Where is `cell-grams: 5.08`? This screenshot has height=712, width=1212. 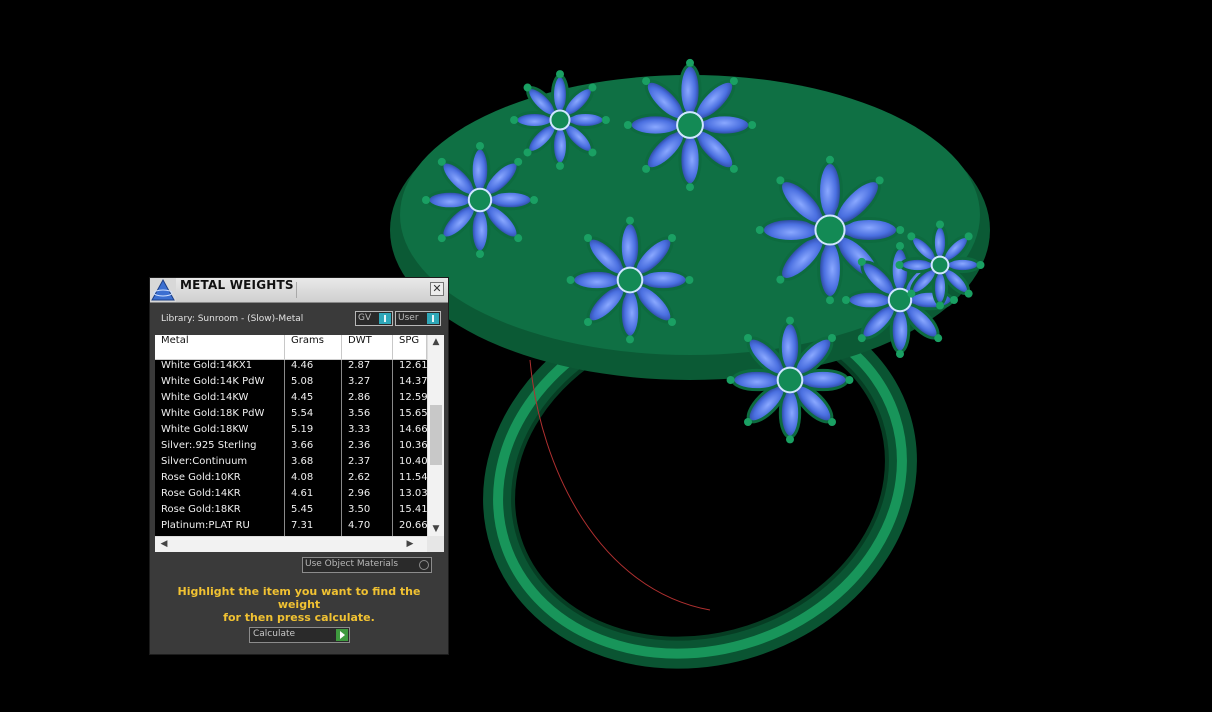
cell-grams: 5.08 is located at coordinates (313, 384).